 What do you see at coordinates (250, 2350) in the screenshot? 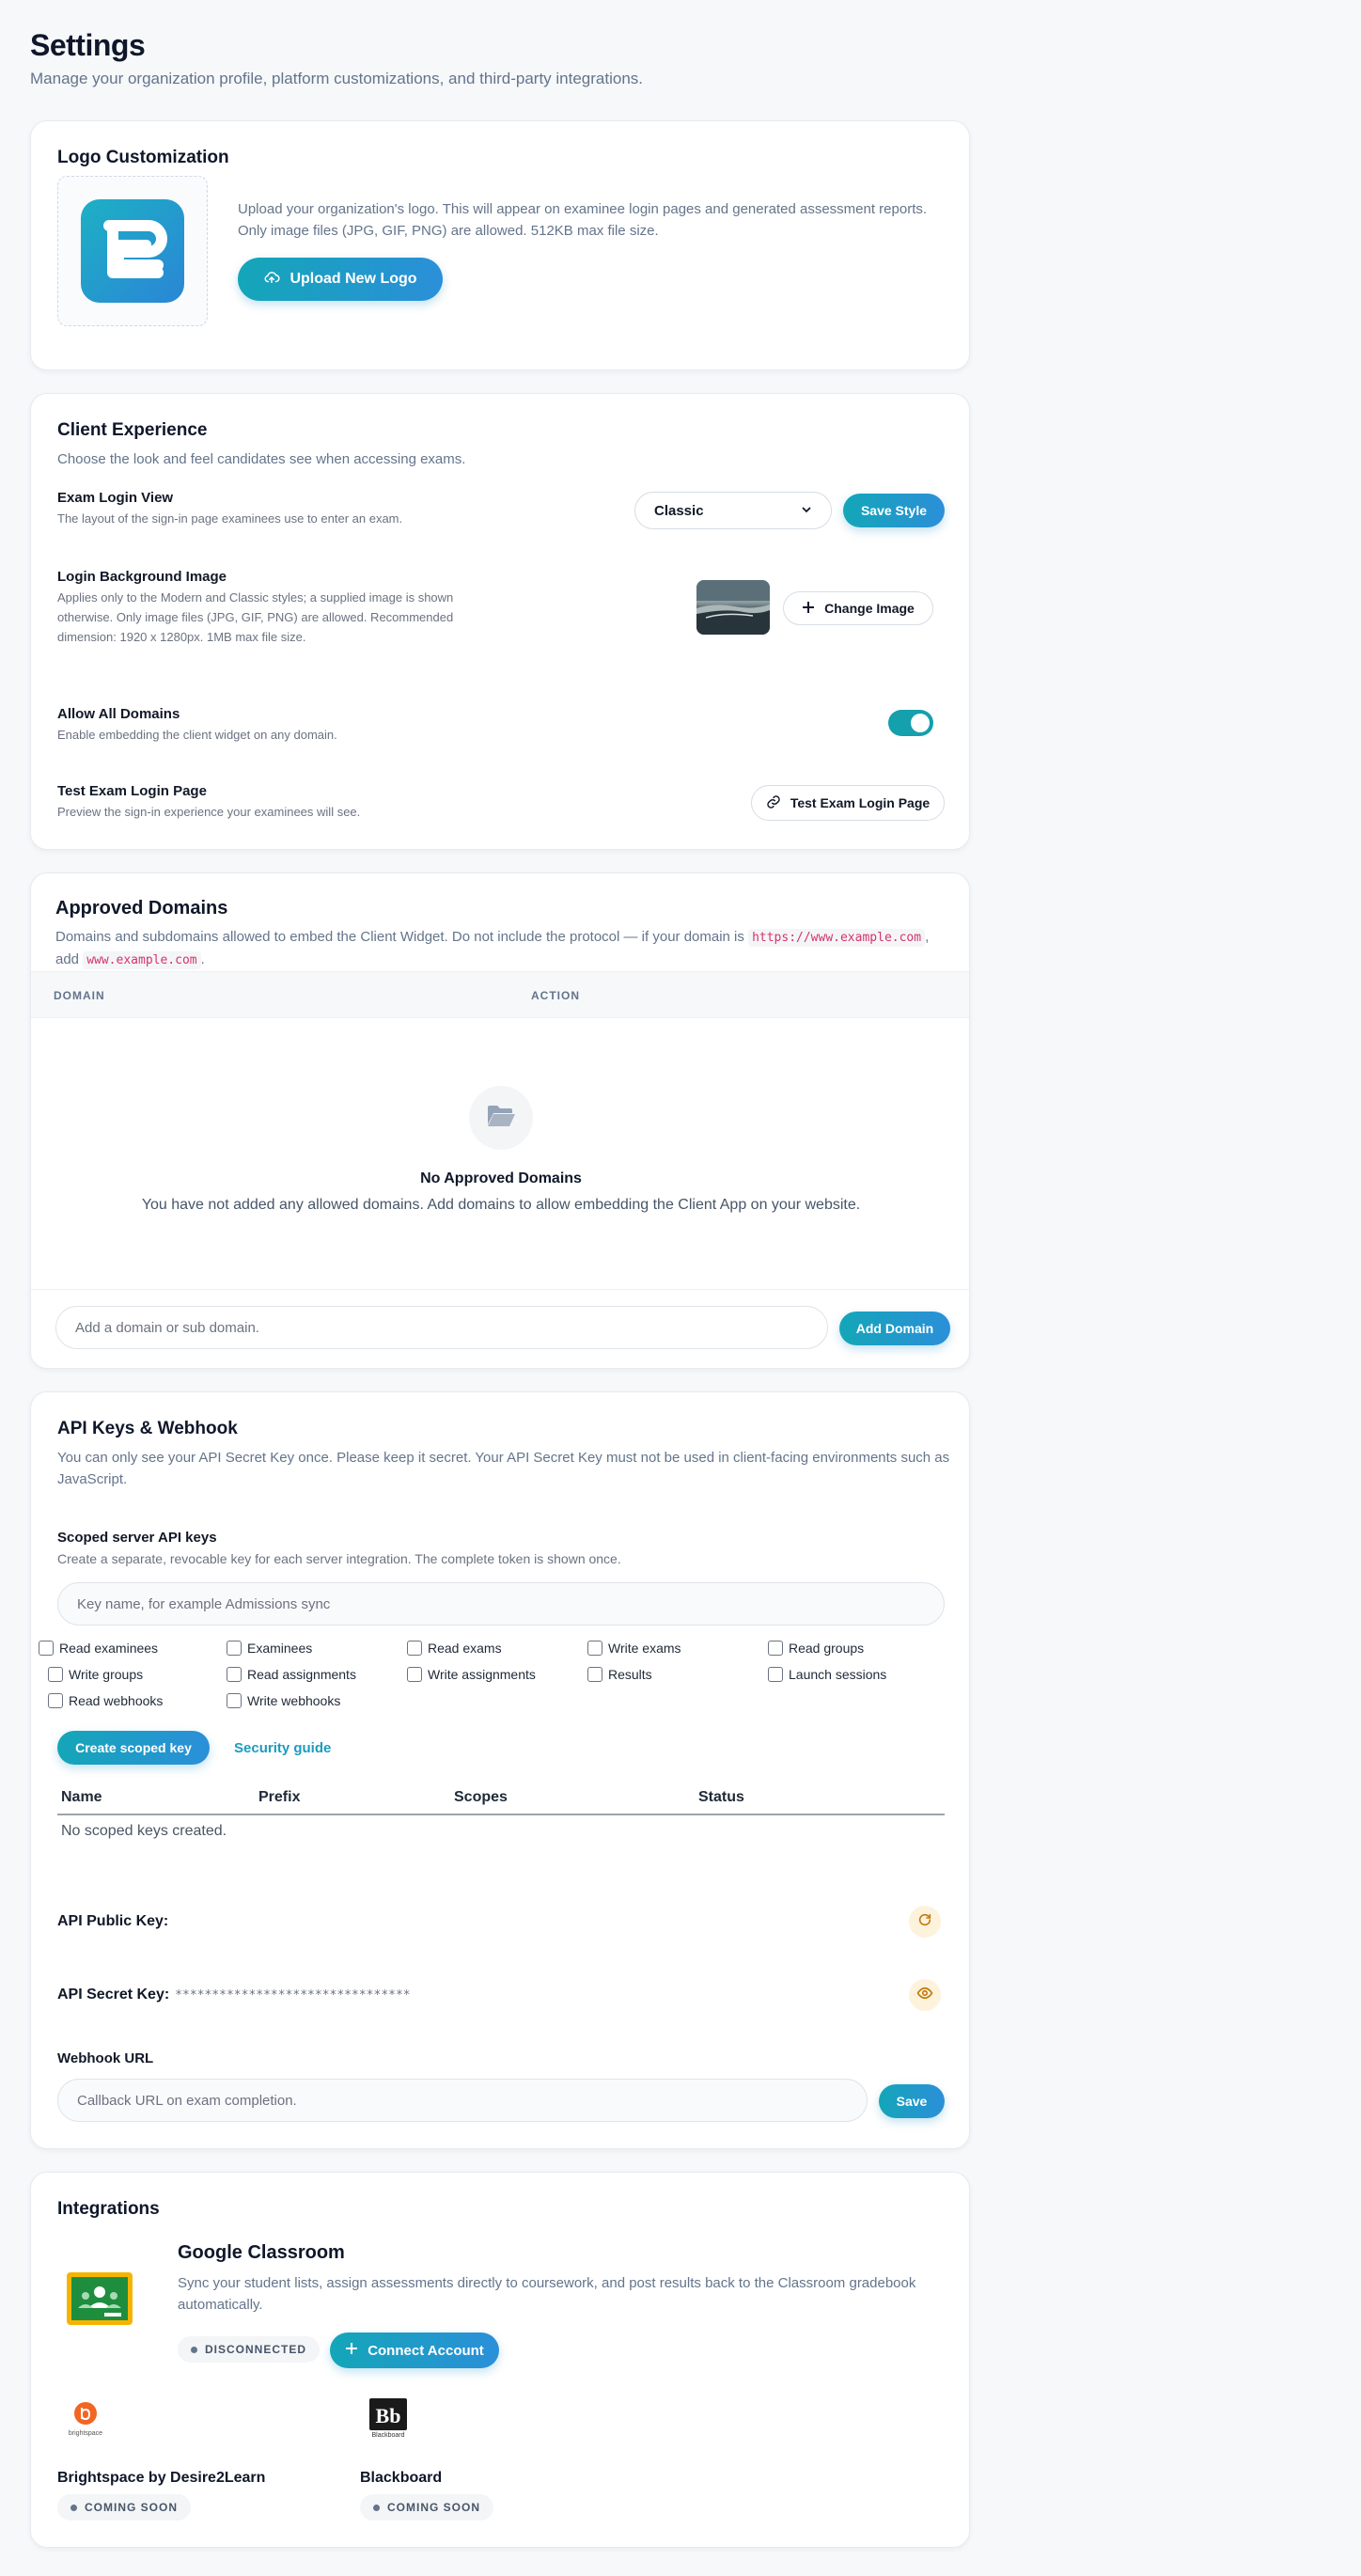
I see `disconnected-badge: DISCONNECTED` at bounding box center [250, 2350].